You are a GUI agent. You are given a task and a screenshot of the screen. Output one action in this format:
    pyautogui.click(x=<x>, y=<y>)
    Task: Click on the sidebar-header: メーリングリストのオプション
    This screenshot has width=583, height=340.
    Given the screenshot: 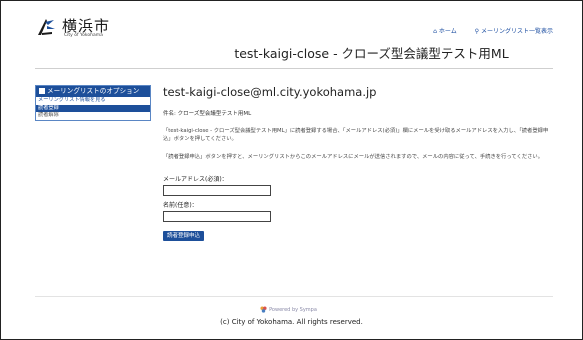 What is the action you would take?
    pyautogui.click(x=93, y=91)
    